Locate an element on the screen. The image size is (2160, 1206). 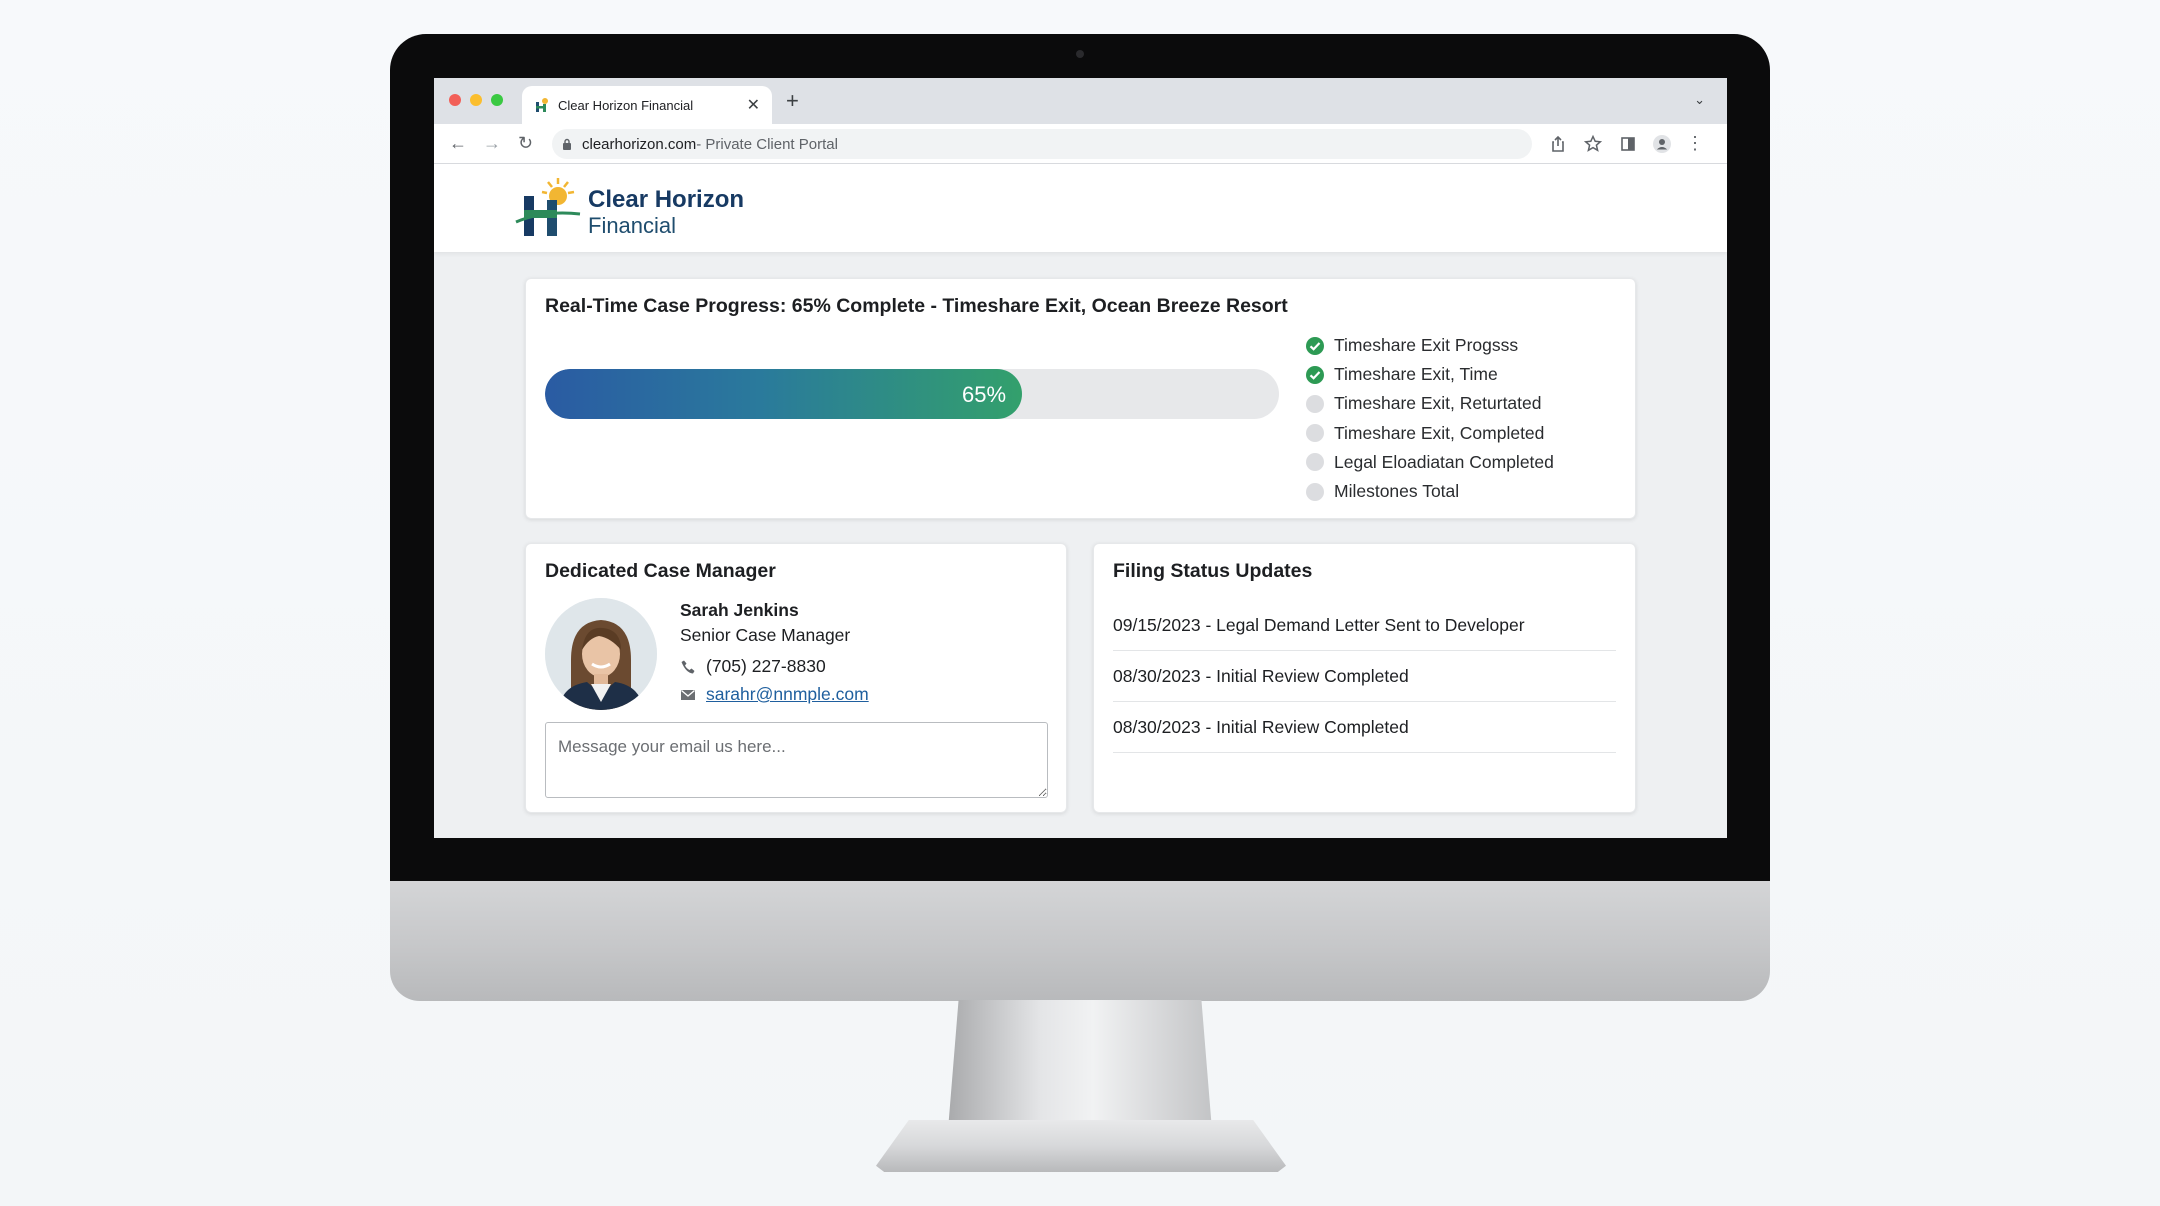
milestone-item: Legal Eloadiatan Completed is located at coordinates (1430, 462).